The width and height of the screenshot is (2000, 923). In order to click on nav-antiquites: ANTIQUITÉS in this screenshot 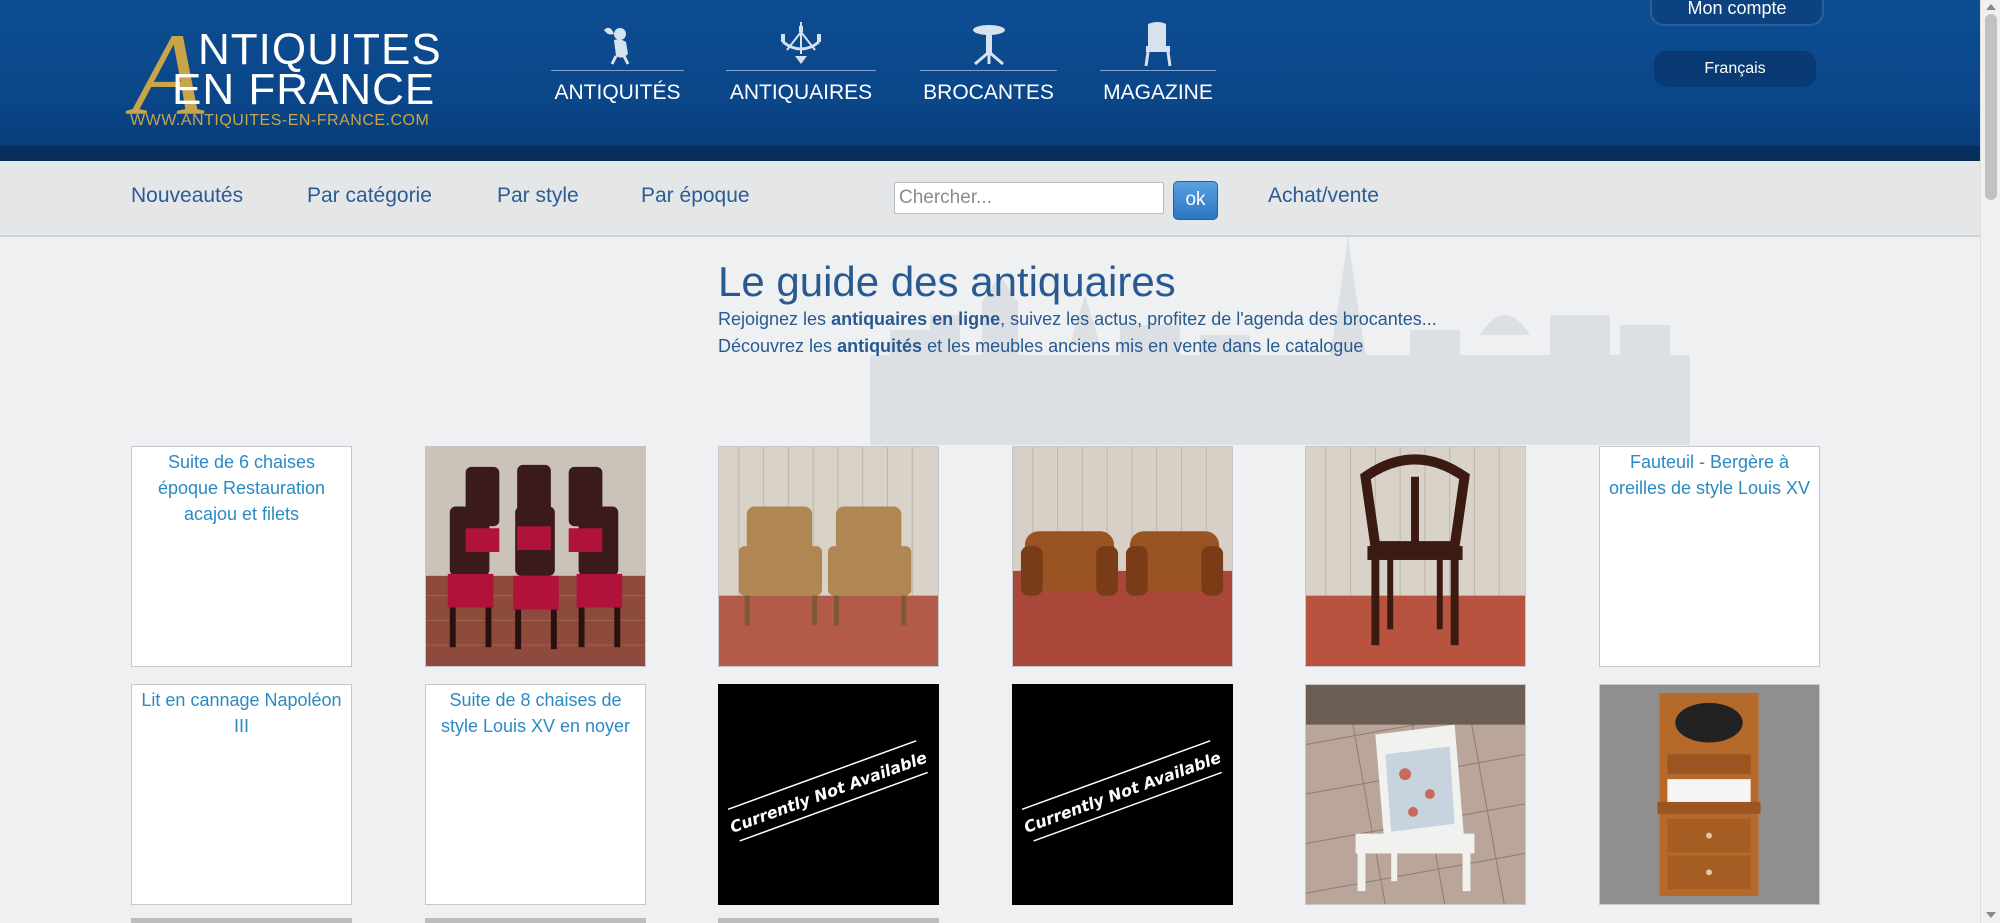, I will do `click(617, 67)`.